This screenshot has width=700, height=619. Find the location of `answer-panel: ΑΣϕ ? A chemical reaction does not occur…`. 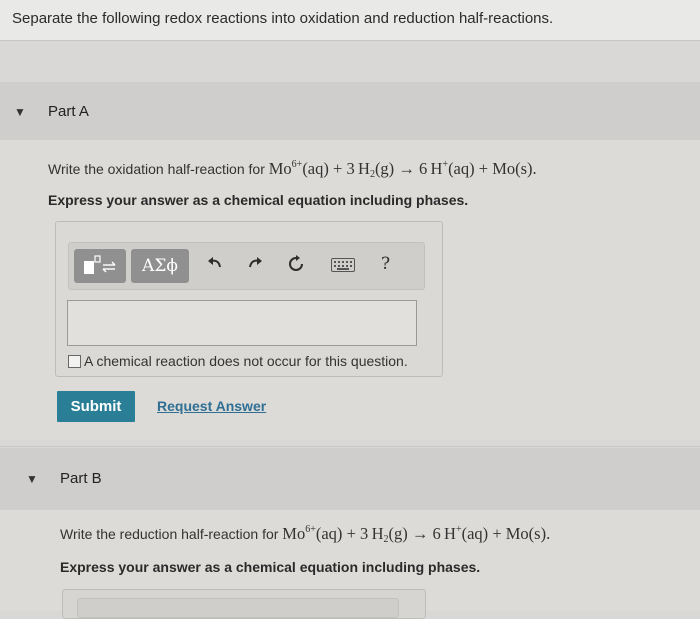

answer-panel: ΑΣϕ ? A chemical reaction does not occur… is located at coordinates (249, 299).